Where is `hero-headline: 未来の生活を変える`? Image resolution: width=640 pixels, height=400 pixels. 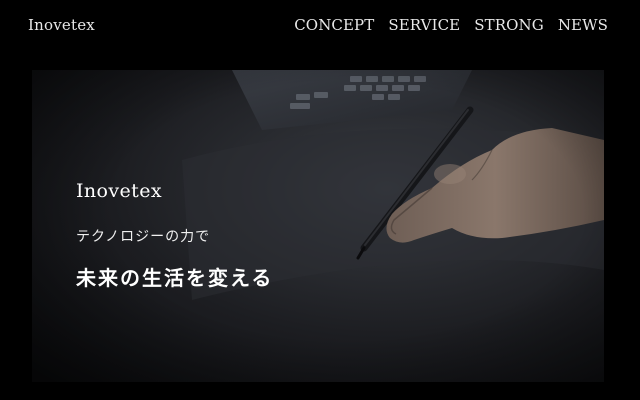
hero-headline: 未来の生活を変える is located at coordinates (175, 278).